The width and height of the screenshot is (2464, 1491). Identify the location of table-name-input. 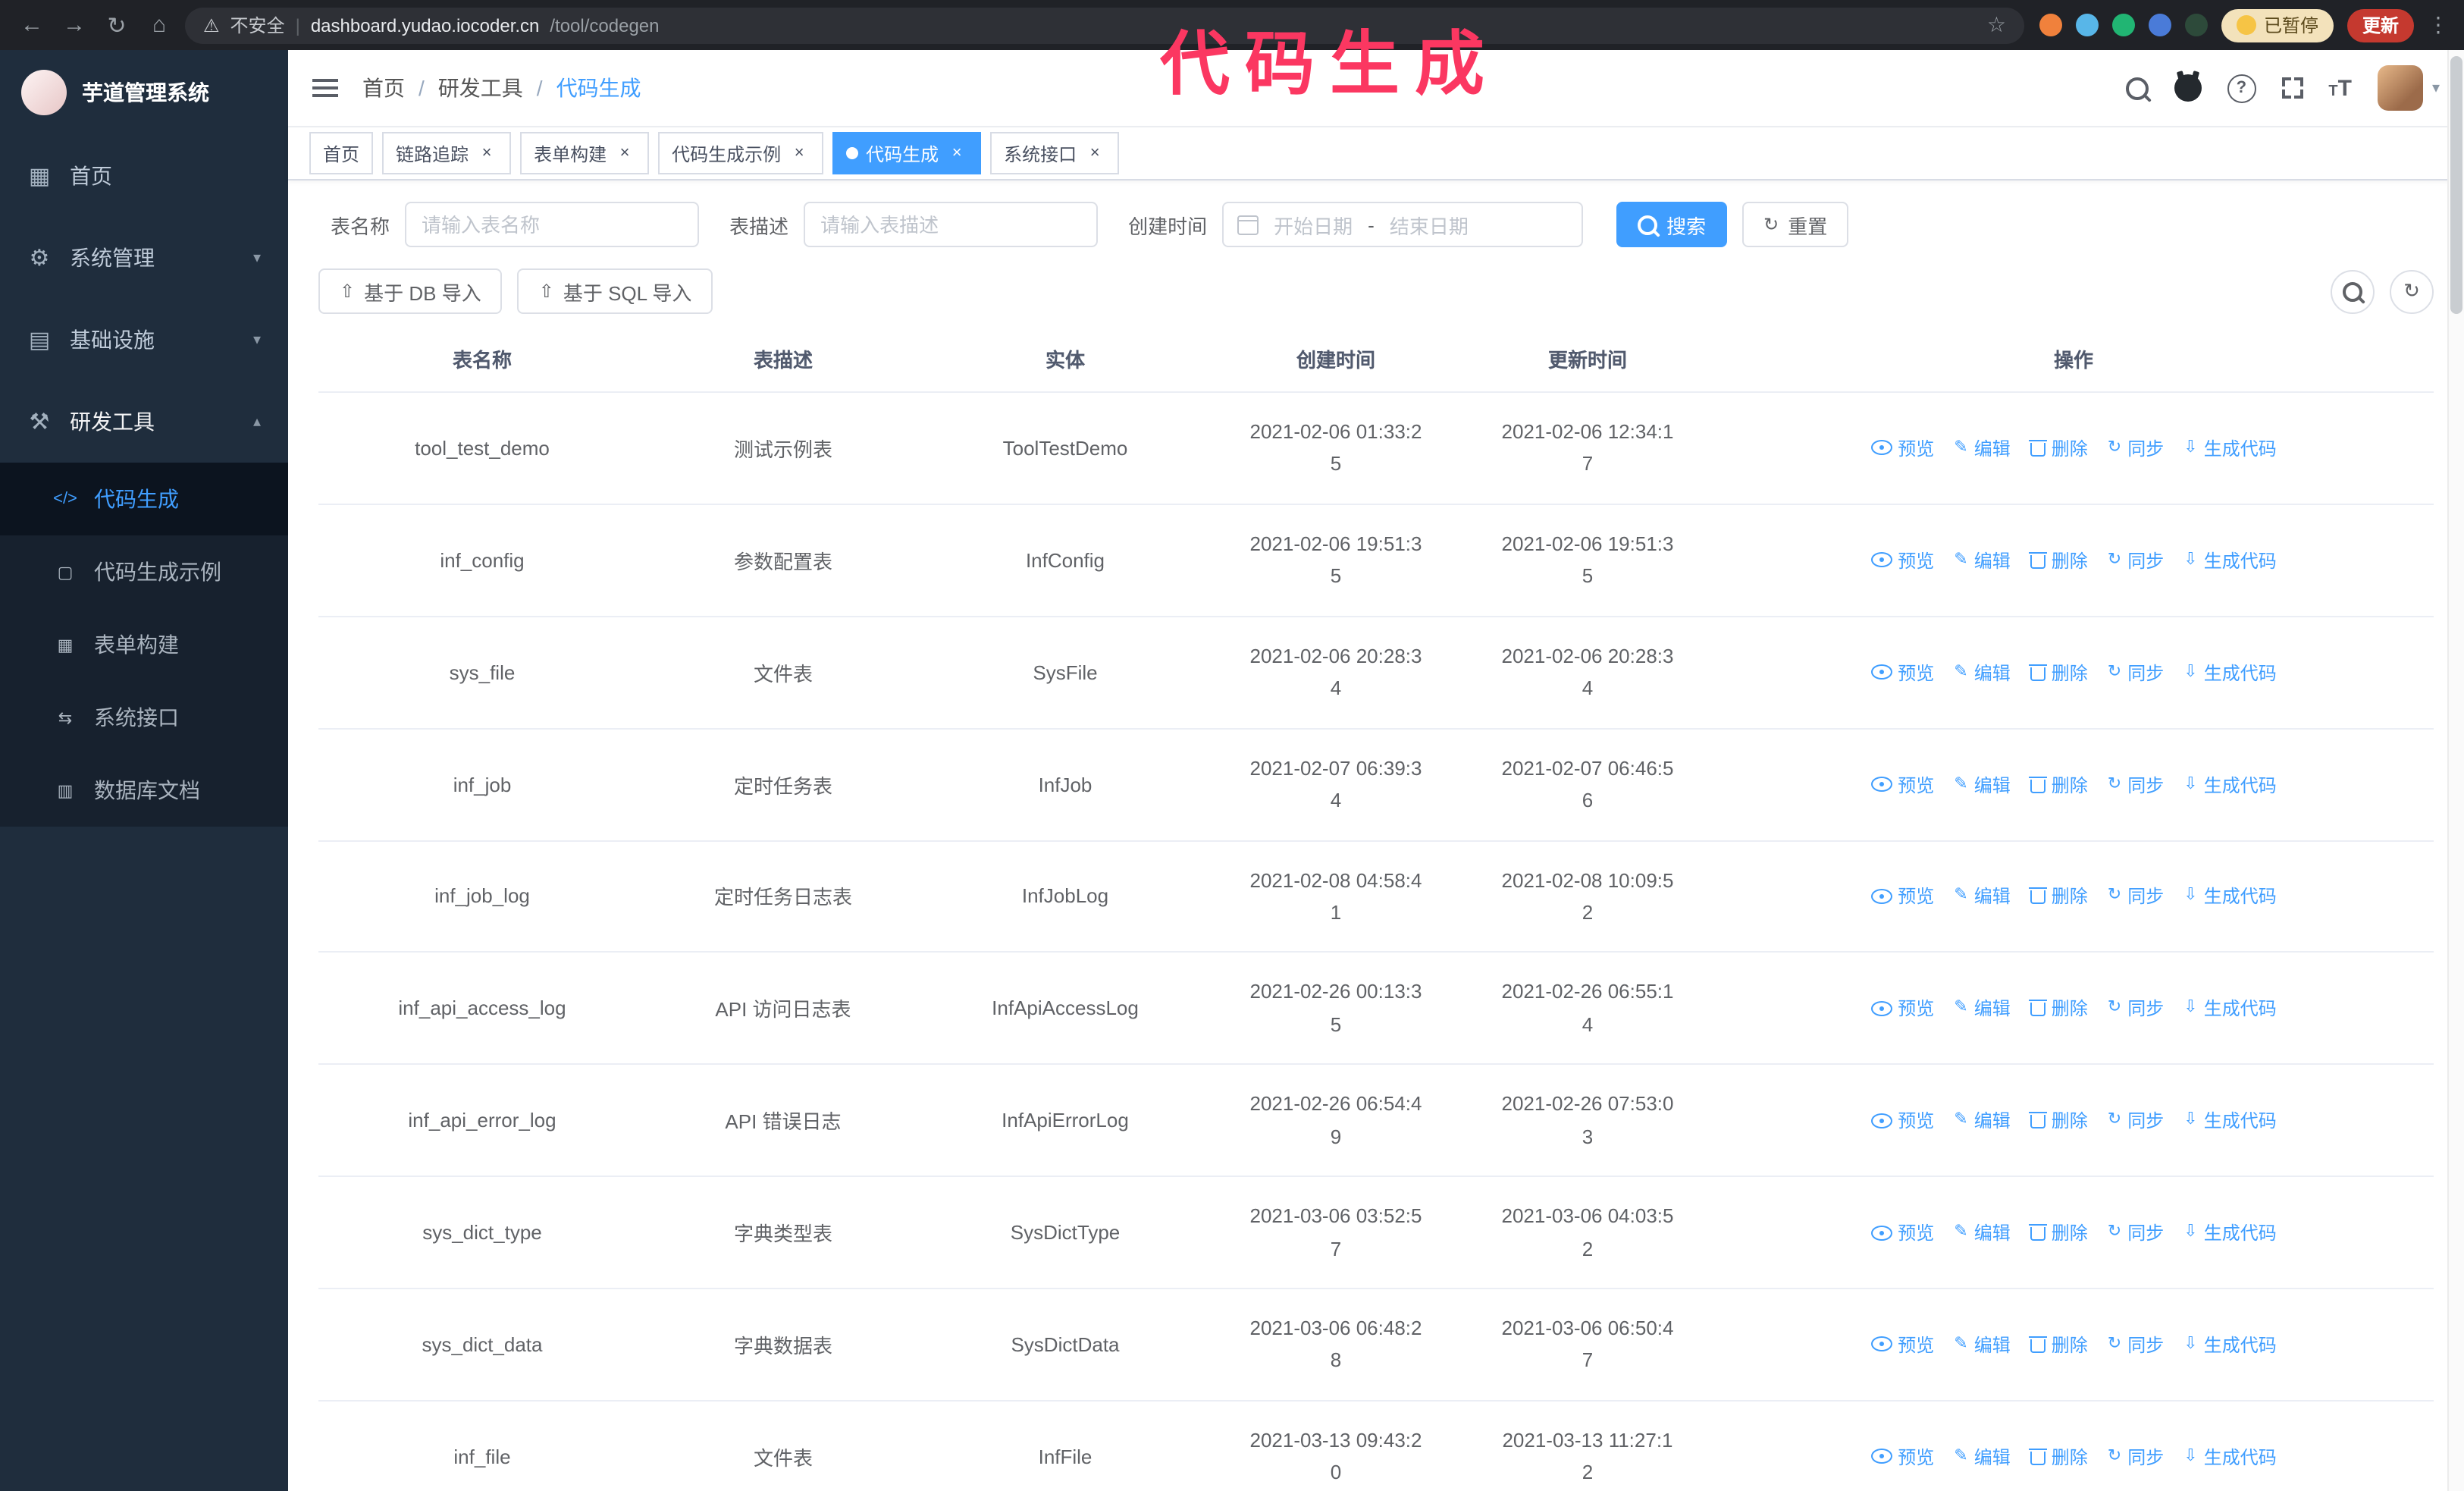
(552, 224).